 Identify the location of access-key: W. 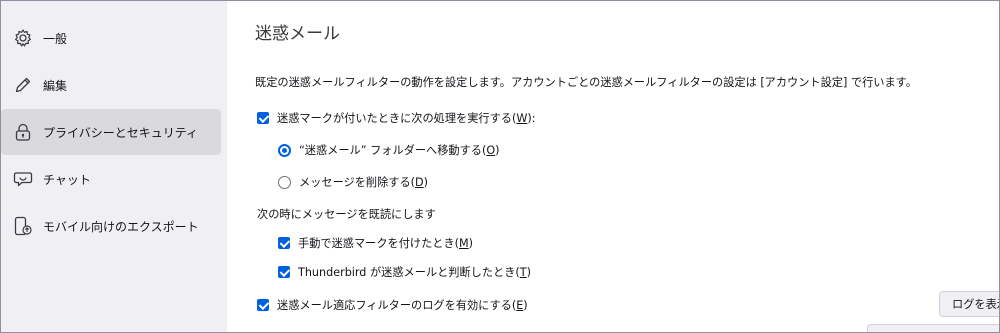
(522, 118).